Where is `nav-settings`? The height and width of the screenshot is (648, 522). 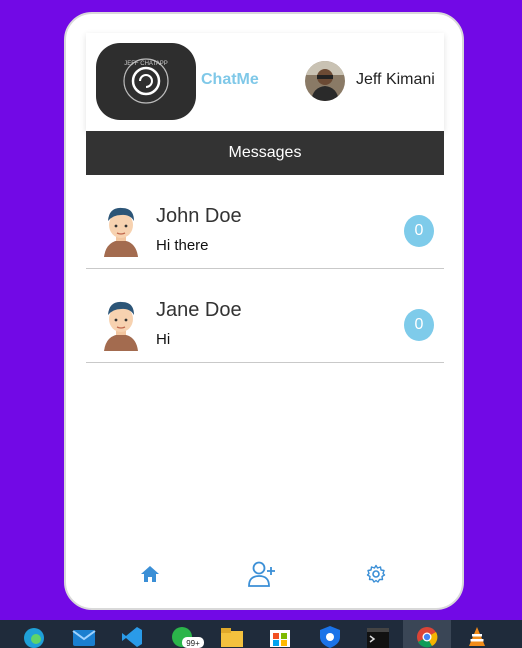
nav-settings is located at coordinates (376, 574).